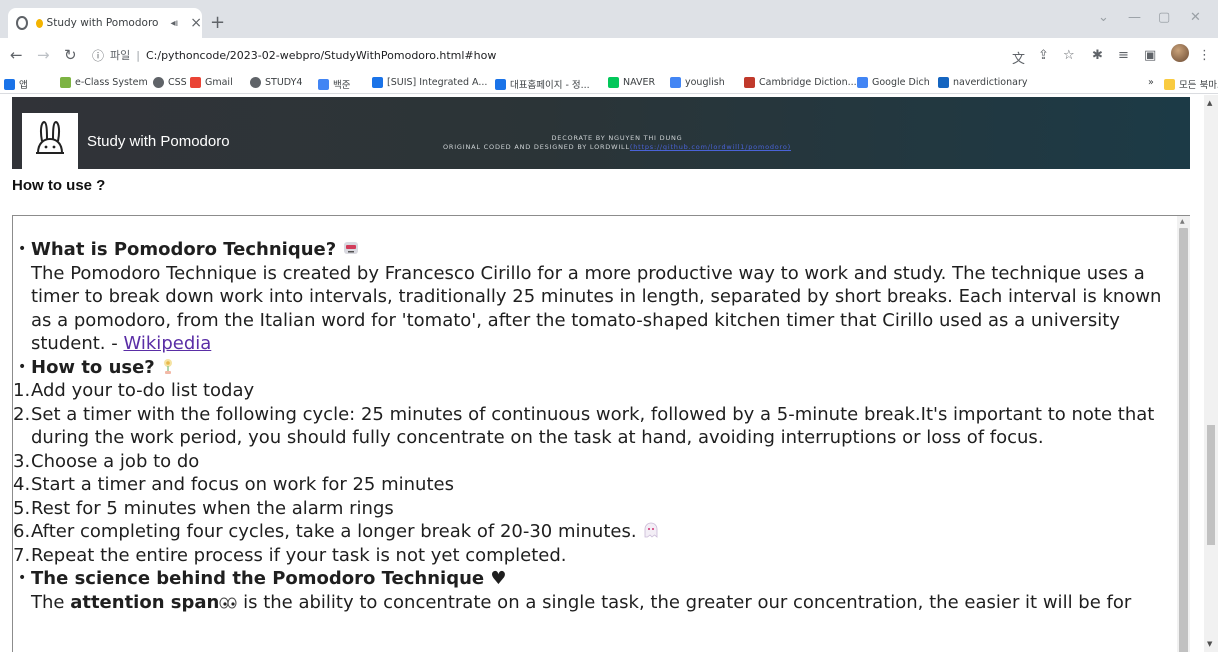 The width and height of the screenshot is (1218, 652). I want to click on dict-icon, so click(943, 82).